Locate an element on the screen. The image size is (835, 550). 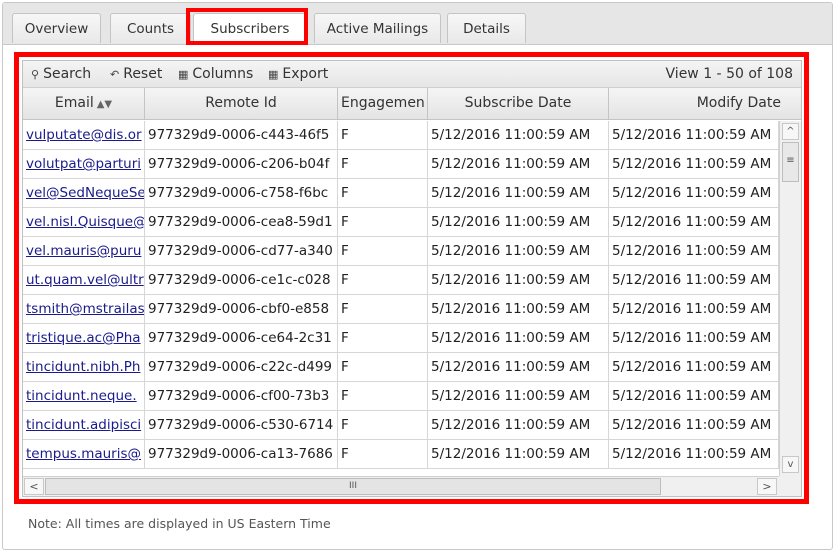
email-link: ut.quam.vel@ultr is located at coordinates (85, 280).